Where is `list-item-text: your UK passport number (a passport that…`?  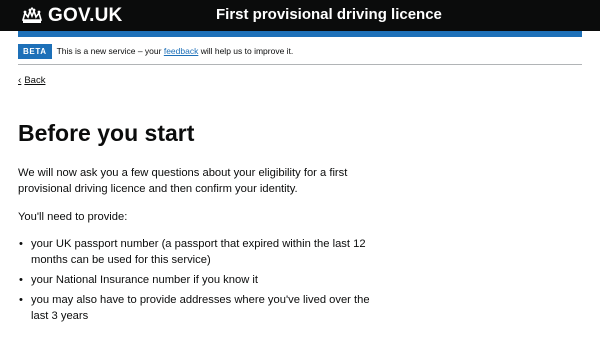
list-item-text: your UK passport number (a passport that… is located at coordinates (198, 252).